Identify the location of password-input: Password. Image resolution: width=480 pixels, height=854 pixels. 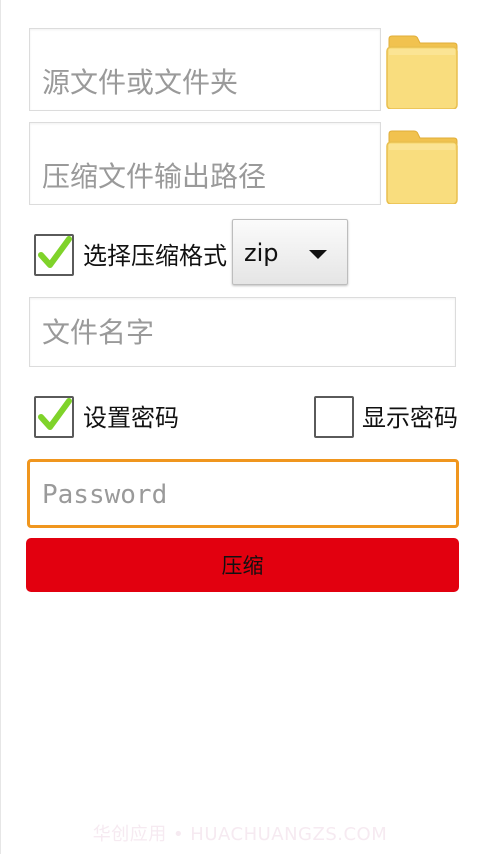
(243, 493).